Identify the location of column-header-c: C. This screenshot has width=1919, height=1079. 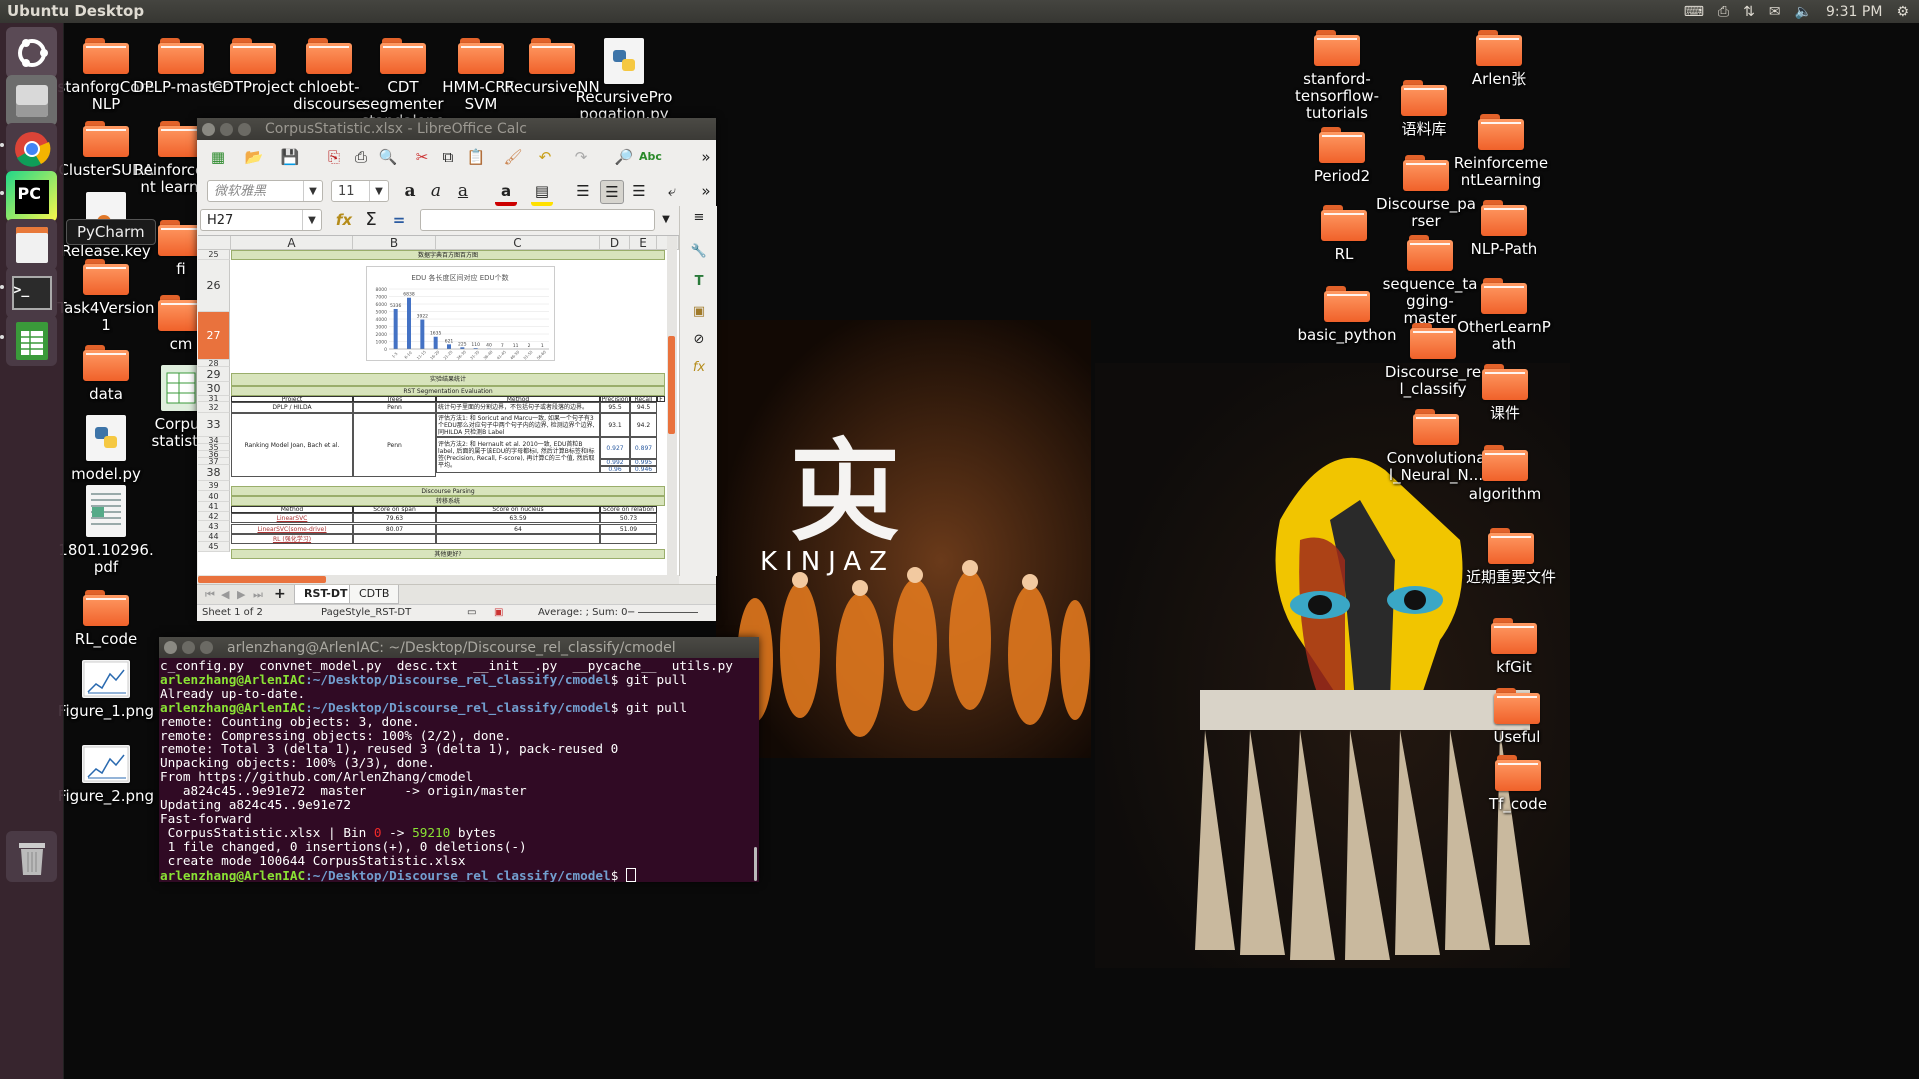
(518, 243).